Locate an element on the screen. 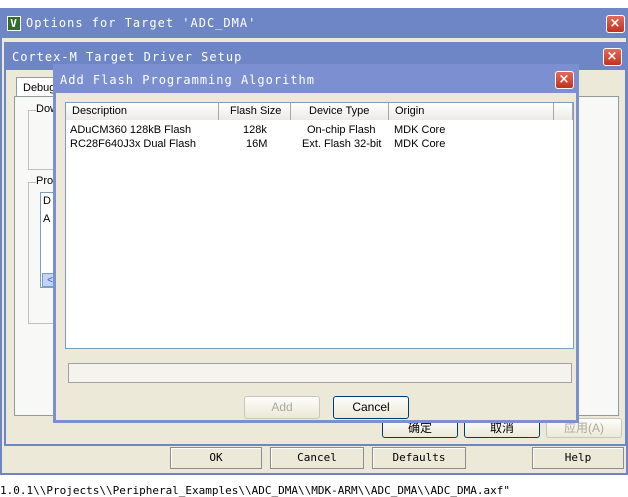 Image resolution: width=628 pixels, height=497 pixels. add-button: Add is located at coordinates (282, 407).